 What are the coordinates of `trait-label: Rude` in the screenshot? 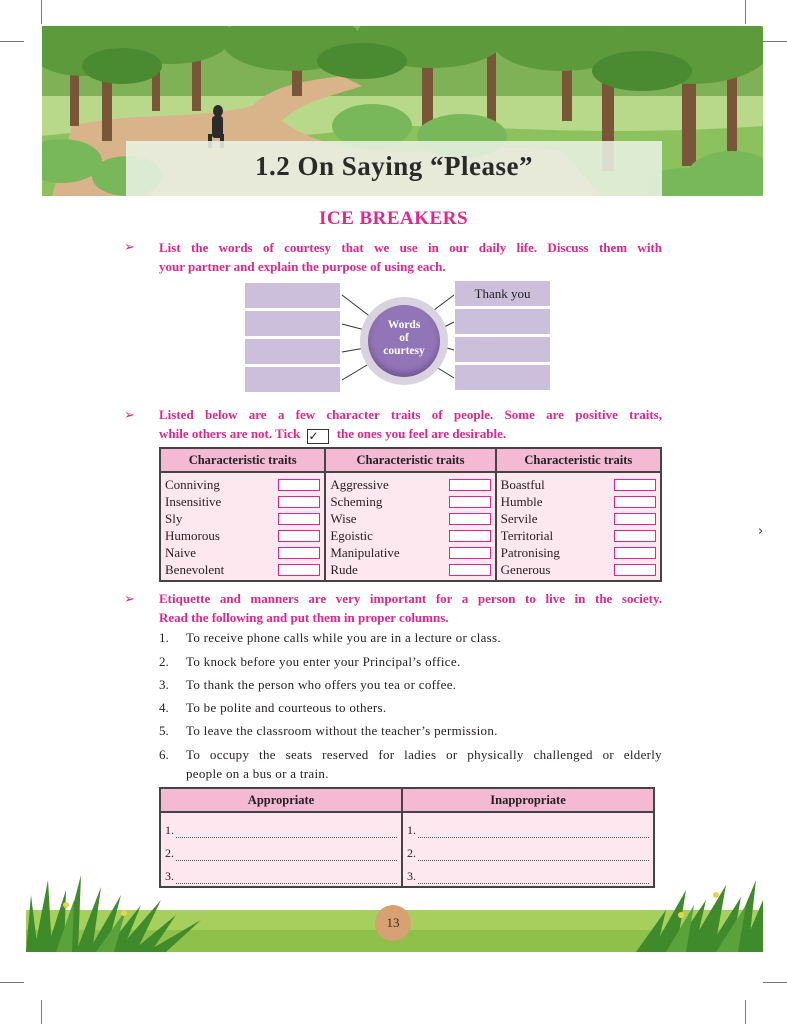 It's located at (344, 569).